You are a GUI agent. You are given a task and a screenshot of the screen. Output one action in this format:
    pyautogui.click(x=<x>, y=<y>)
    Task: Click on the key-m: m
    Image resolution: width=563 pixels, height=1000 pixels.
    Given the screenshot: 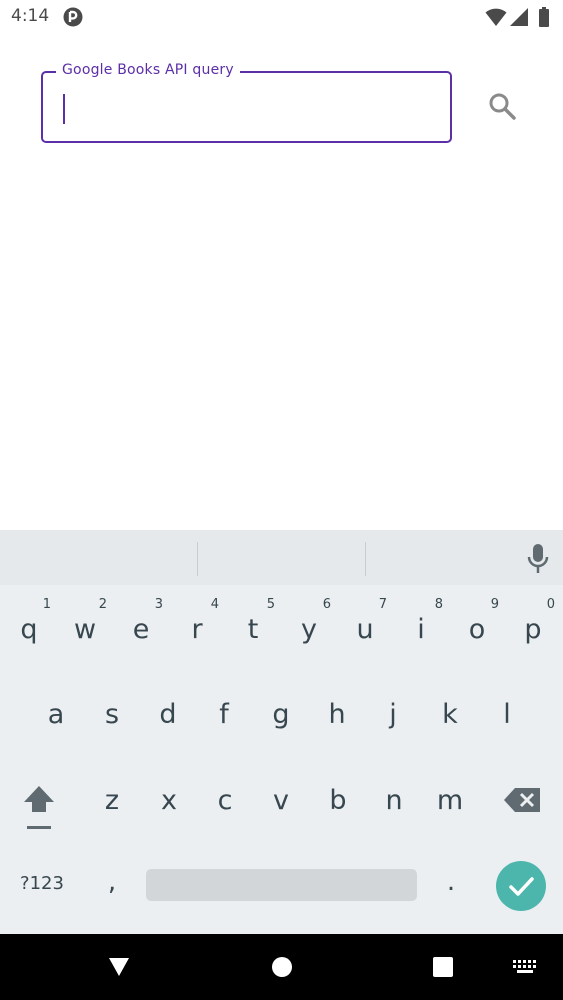 What is the action you would take?
    pyautogui.click(x=450, y=801)
    